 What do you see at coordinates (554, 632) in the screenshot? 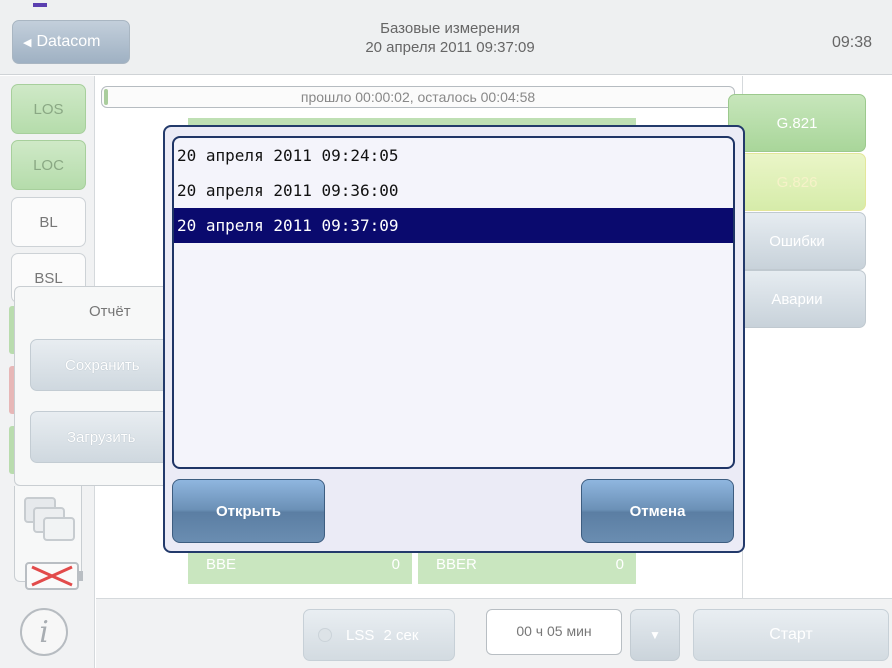
I see `duration-field: 00 ч 05 мин` at bounding box center [554, 632].